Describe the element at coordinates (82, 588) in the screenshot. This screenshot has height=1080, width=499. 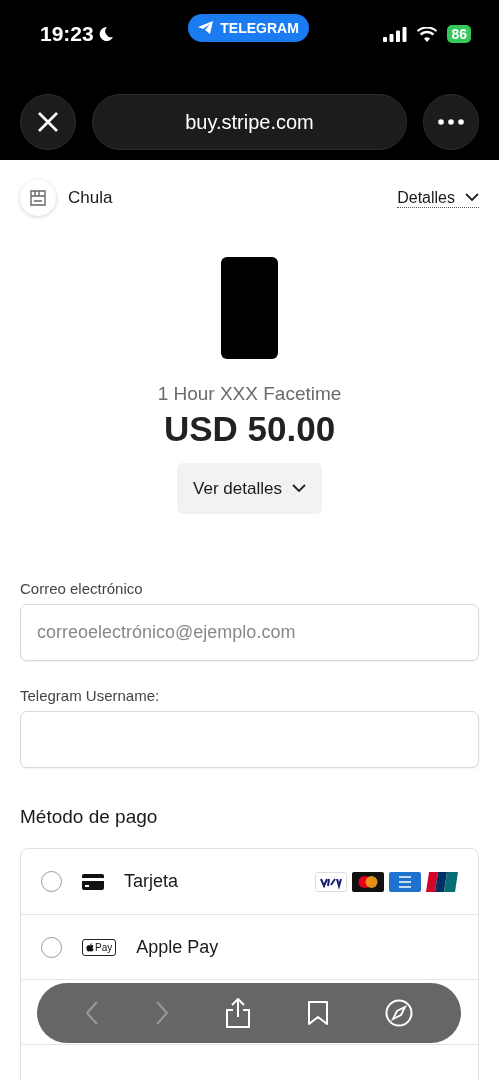
I see `field-label: Correo electrónico` at that location.